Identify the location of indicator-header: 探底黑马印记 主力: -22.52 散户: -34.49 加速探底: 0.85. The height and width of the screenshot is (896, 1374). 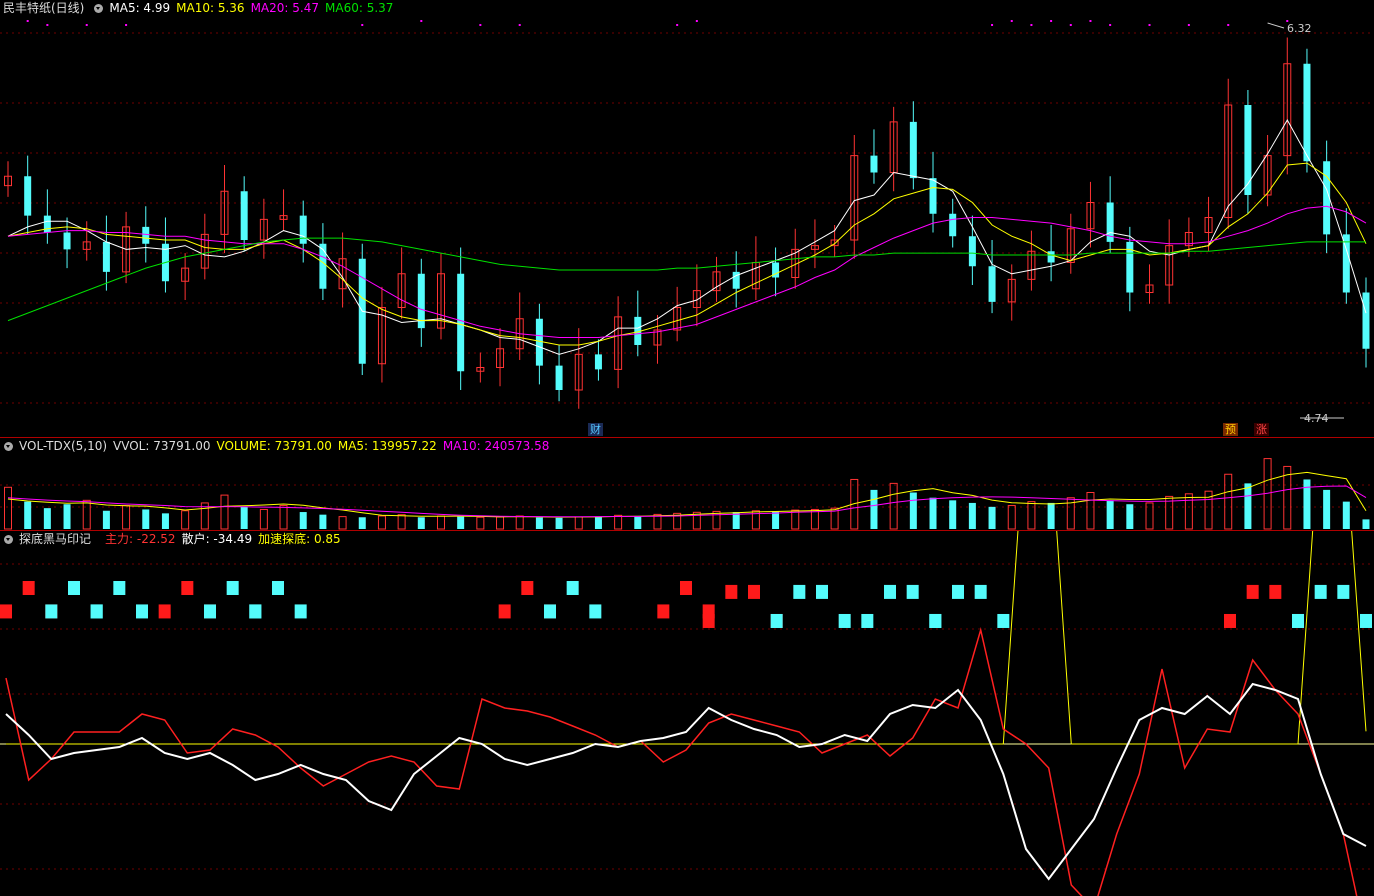
(173, 539).